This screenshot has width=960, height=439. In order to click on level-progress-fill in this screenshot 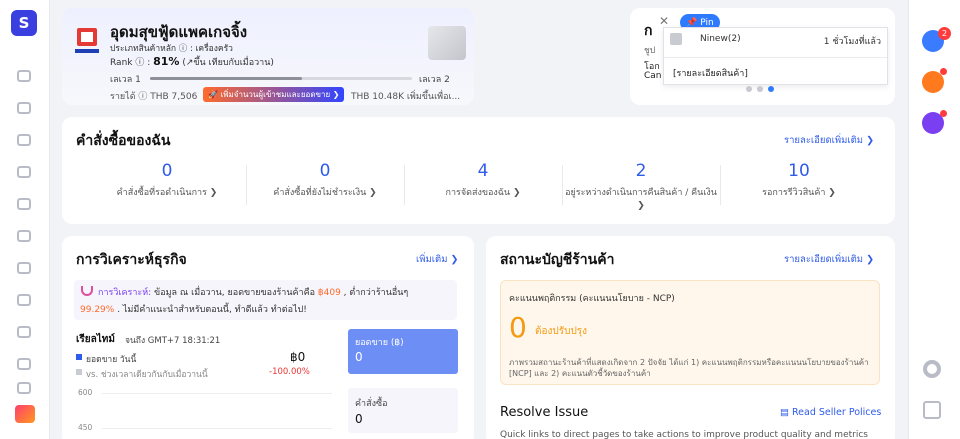, I will do `click(226, 78)`.